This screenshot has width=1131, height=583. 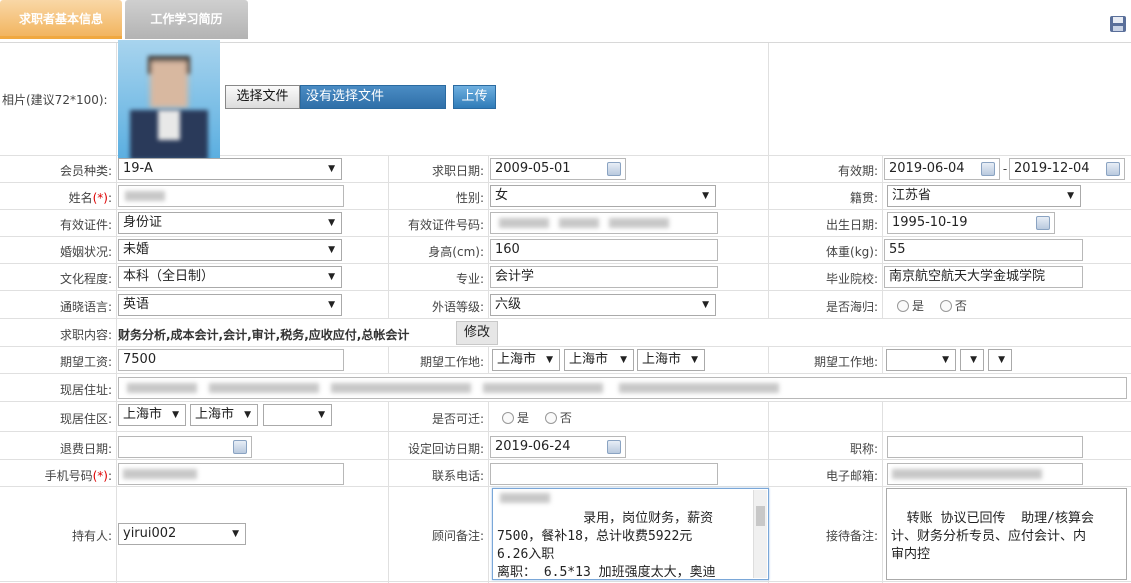 What do you see at coordinates (150, 533) in the screenshot?
I see `holder-value: yirui002` at bounding box center [150, 533].